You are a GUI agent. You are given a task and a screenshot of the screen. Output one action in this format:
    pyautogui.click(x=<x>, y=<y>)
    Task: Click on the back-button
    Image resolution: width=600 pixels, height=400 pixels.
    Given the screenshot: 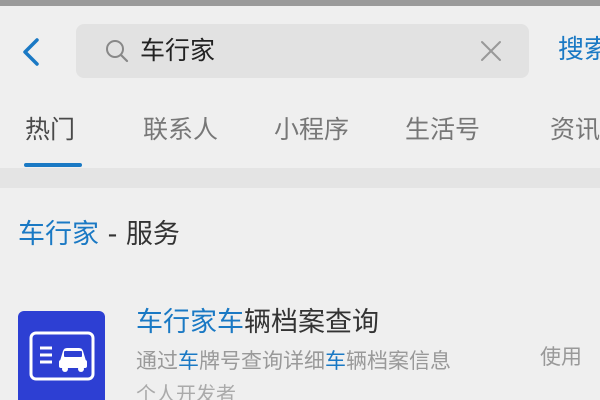 What is the action you would take?
    pyautogui.click(x=32, y=52)
    